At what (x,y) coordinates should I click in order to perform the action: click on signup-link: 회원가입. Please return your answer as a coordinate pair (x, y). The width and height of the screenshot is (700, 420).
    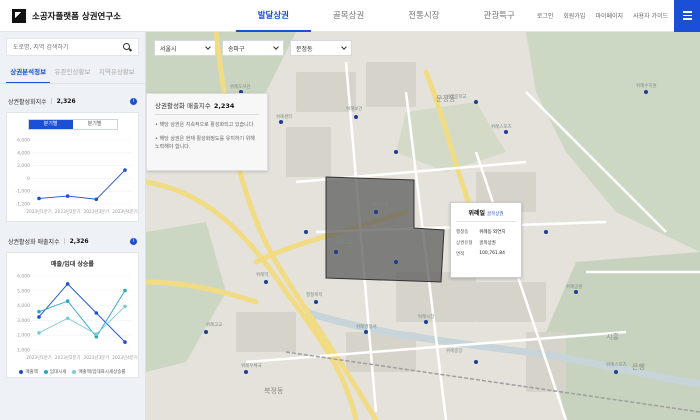
    Looking at the image, I should click on (574, 15).